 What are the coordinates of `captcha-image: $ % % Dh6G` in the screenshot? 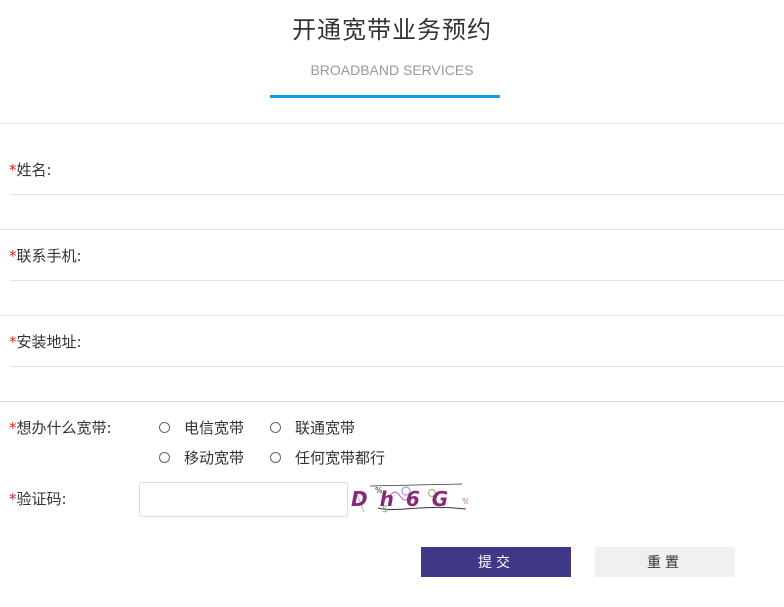 It's located at (409, 500).